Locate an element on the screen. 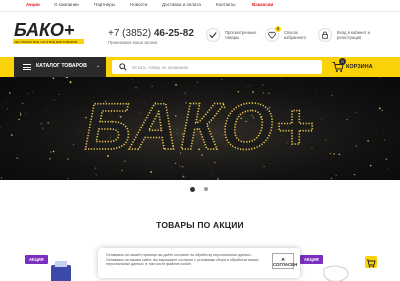 The width and height of the screenshot is (400, 281). nav-link-delivery: Доставка и оплата is located at coordinates (181, 4).